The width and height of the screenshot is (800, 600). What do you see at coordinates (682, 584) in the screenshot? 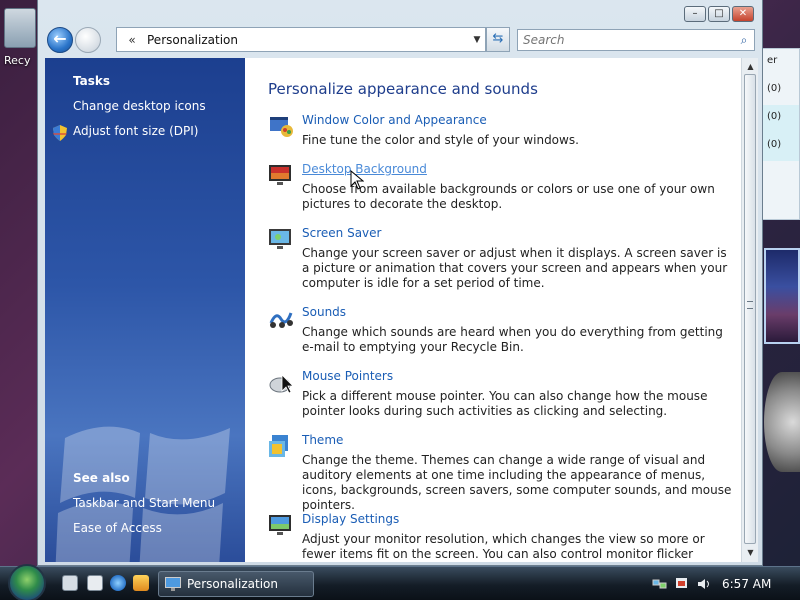
I see `security-icon` at bounding box center [682, 584].